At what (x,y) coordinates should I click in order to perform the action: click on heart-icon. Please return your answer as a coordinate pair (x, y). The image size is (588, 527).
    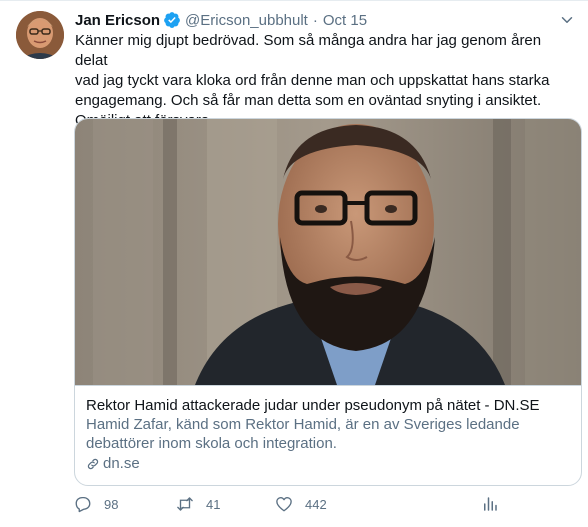
    Looking at the image, I should click on (284, 504).